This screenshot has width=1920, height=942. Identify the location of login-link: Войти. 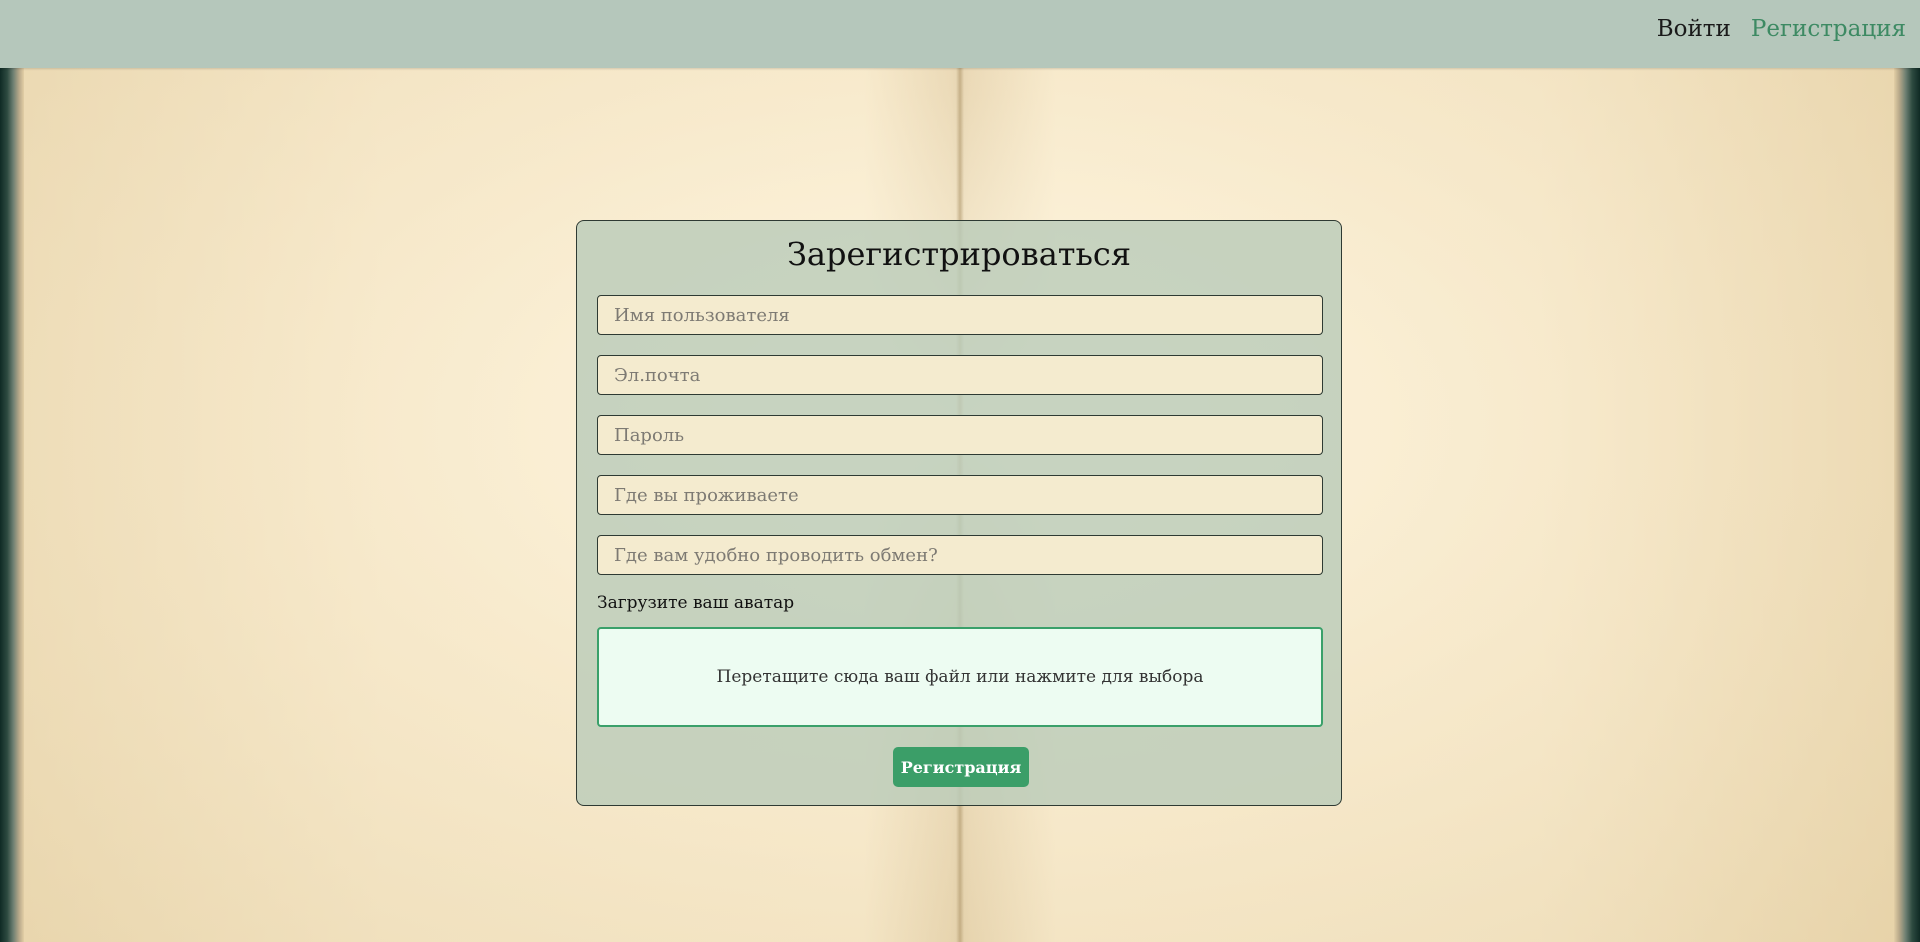
(1694, 29).